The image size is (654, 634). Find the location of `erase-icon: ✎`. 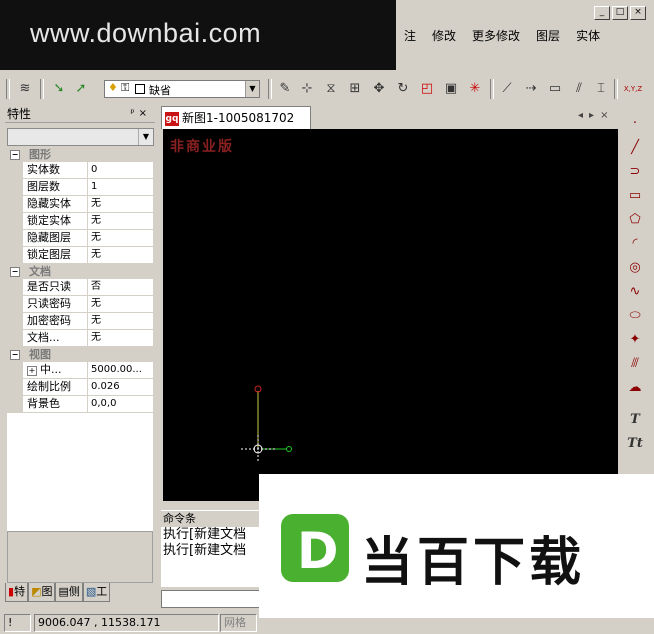

erase-icon: ✎ is located at coordinates (285, 89).